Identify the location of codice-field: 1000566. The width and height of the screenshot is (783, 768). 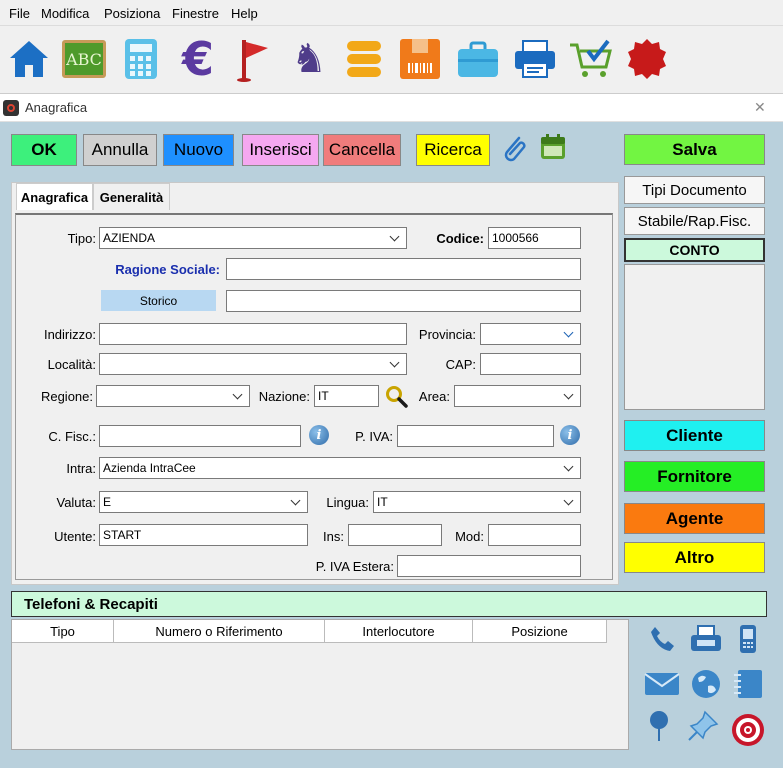
(534, 238).